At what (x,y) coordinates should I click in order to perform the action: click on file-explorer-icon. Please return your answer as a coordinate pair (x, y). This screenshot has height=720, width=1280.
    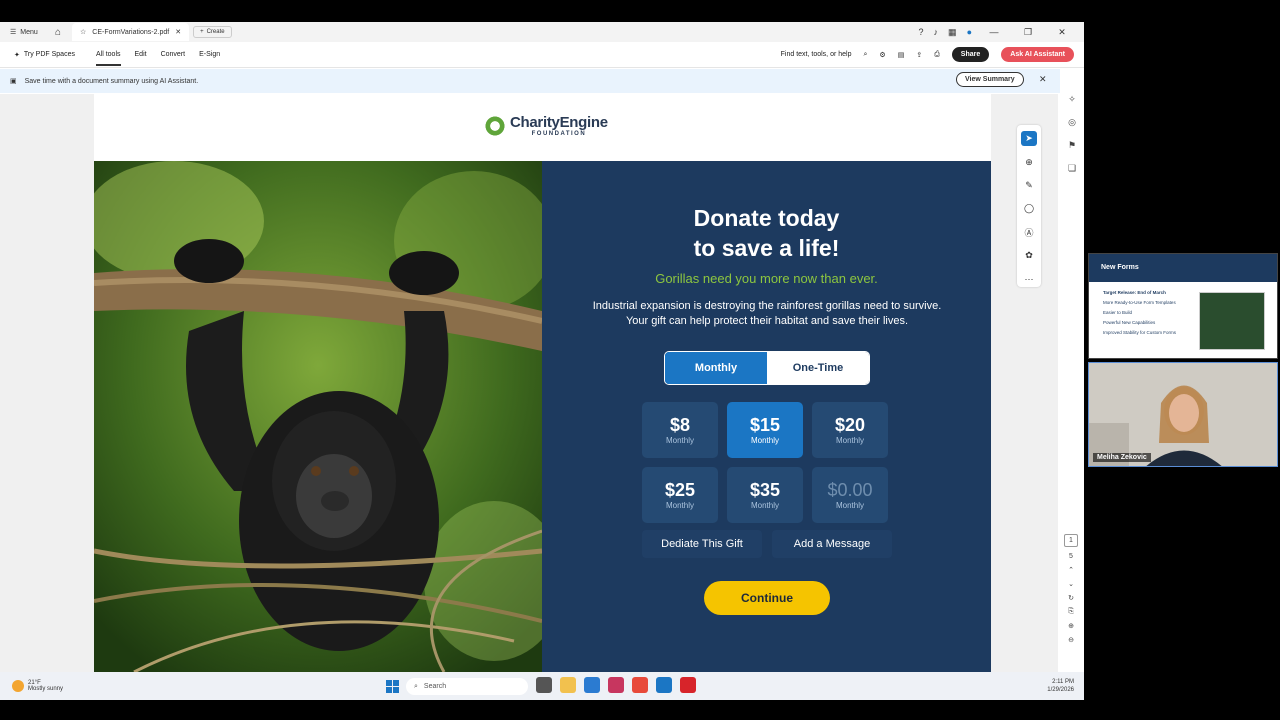
    Looking at the image, I should click on (568, 685).